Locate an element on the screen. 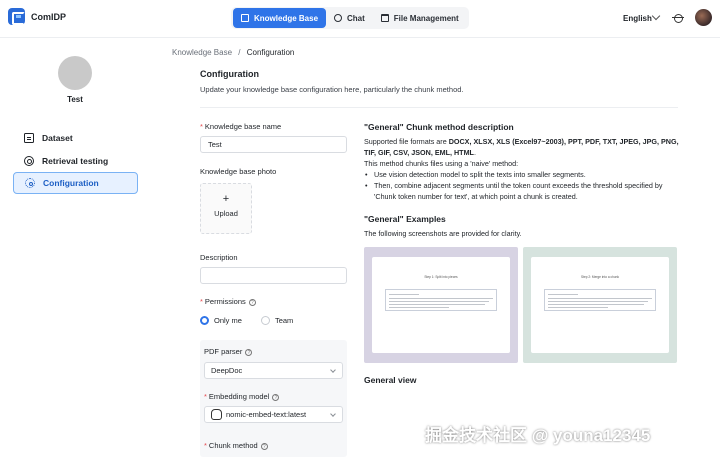  radio-only-me-label: Only me is located at coordinates (228, 320).